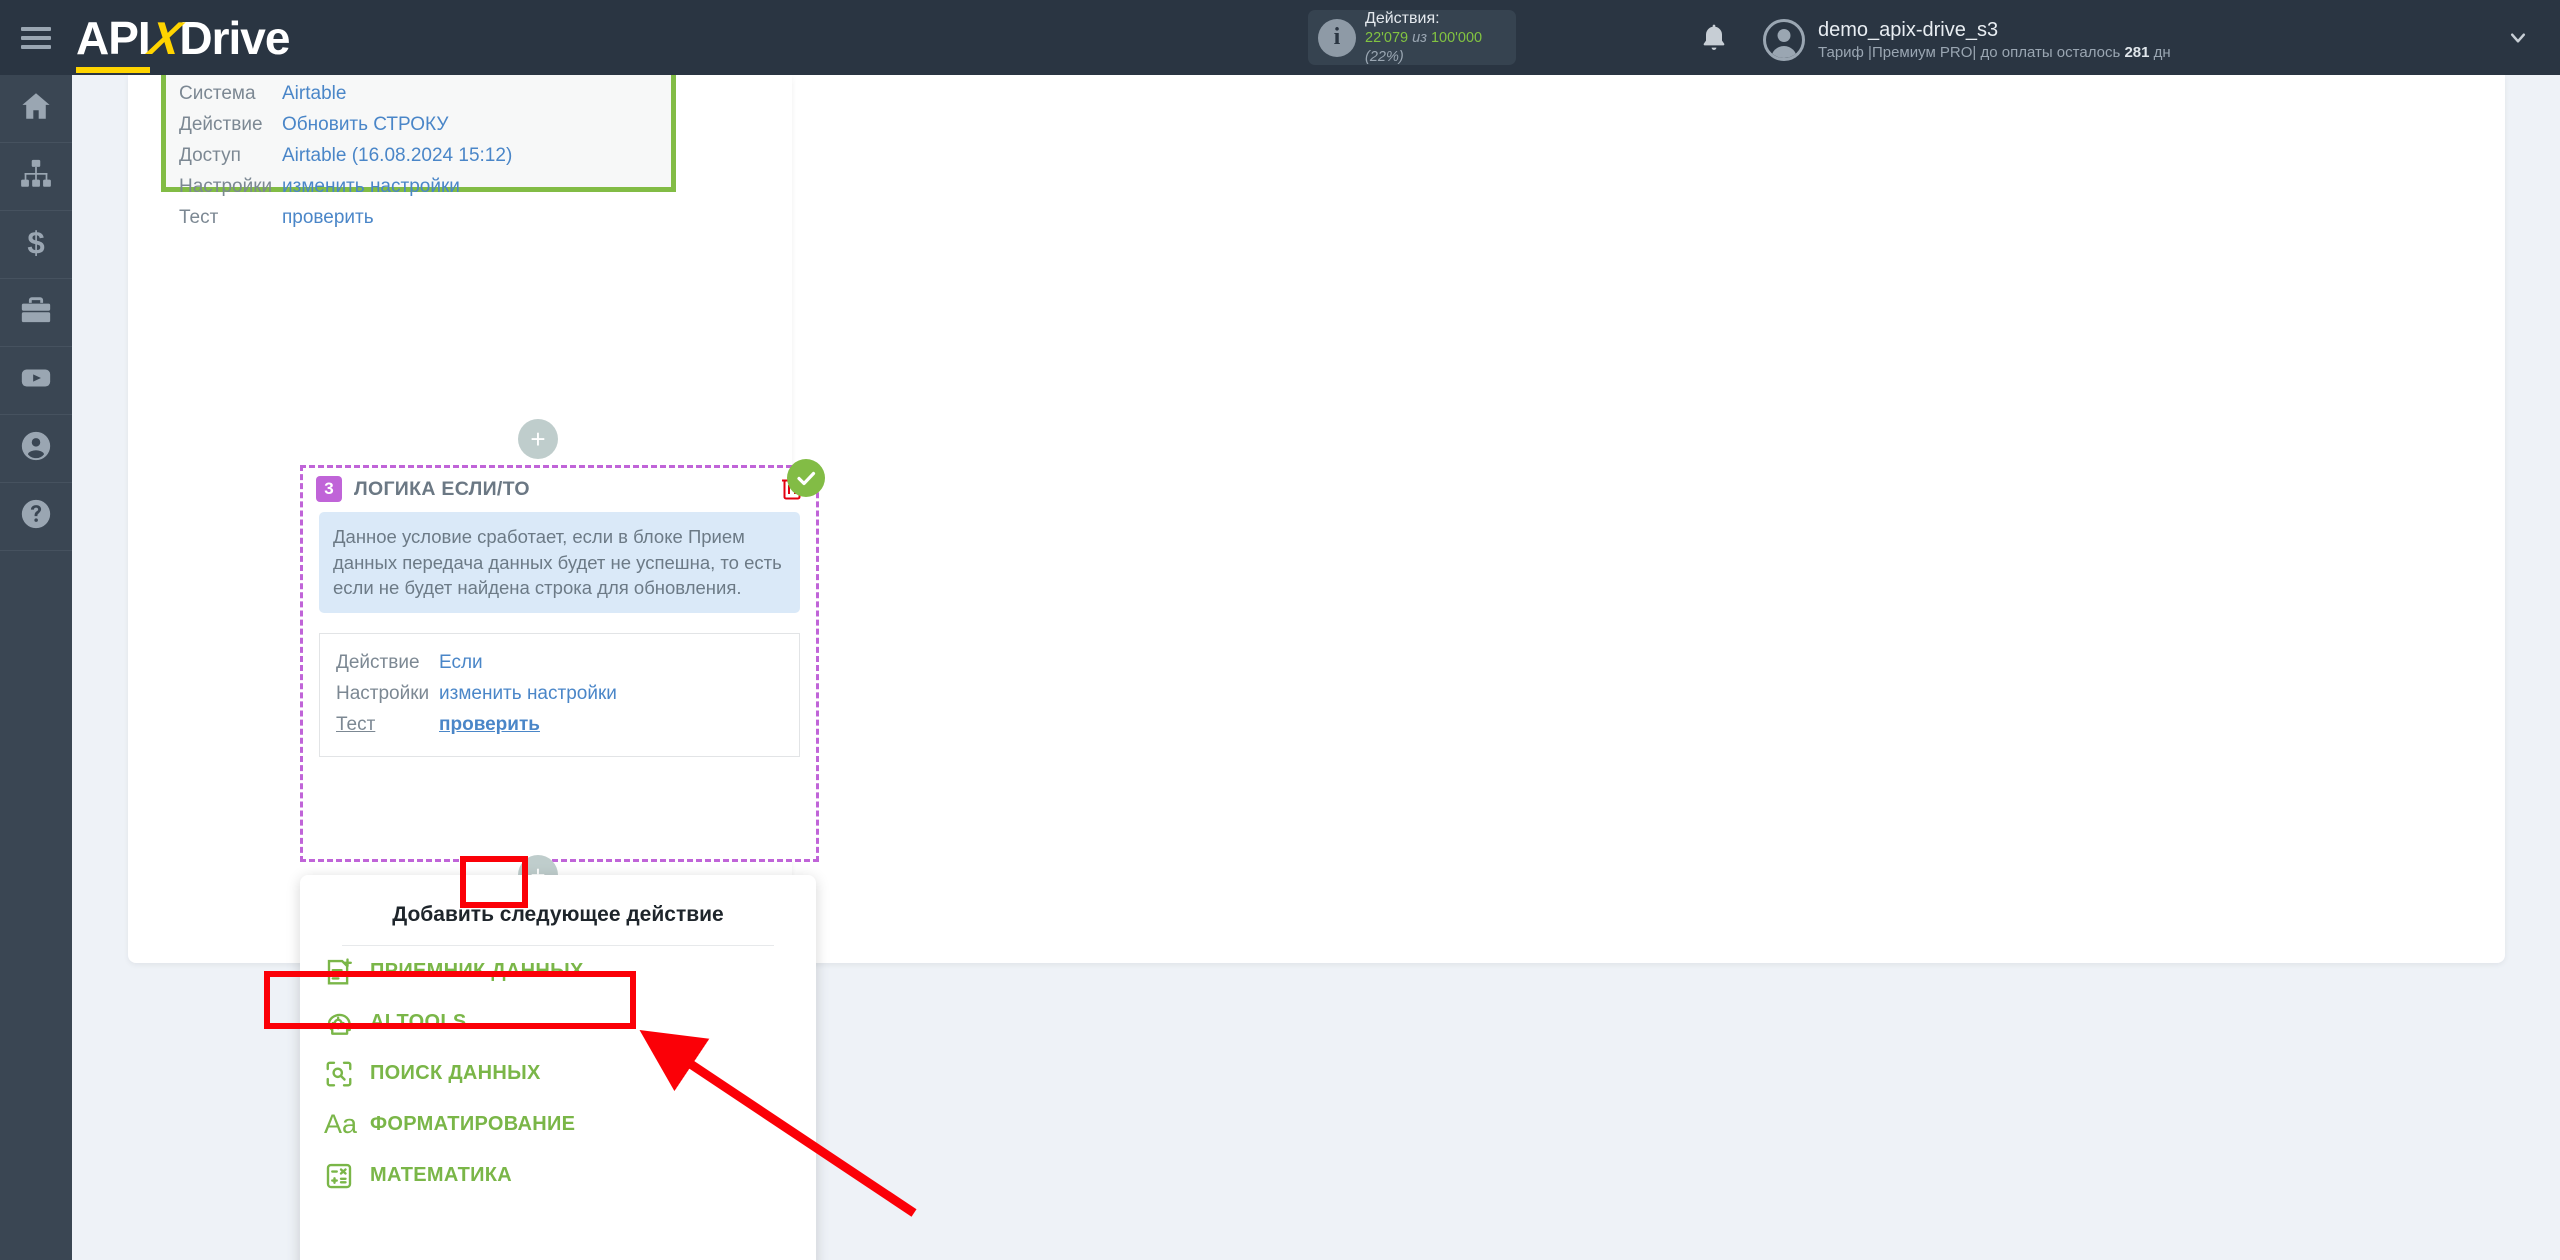 The height and width of the screenshot is (1260, 2560). Describe the element at coordinates (441, 1175) in the screenshot. I see `dropdown-item-label: МАТЕМАТИКА` at that location.